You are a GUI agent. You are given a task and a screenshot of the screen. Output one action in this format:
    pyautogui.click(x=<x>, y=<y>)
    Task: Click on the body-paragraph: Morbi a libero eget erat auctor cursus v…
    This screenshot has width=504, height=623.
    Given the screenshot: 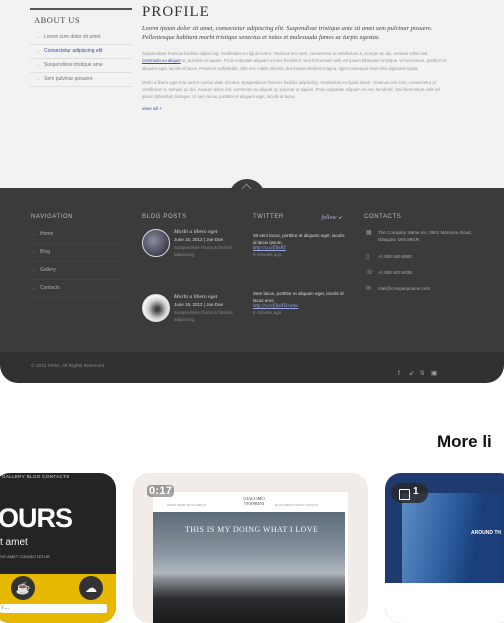 What is the action you would take?
    pyautogui.click(x=291, y=89)
    